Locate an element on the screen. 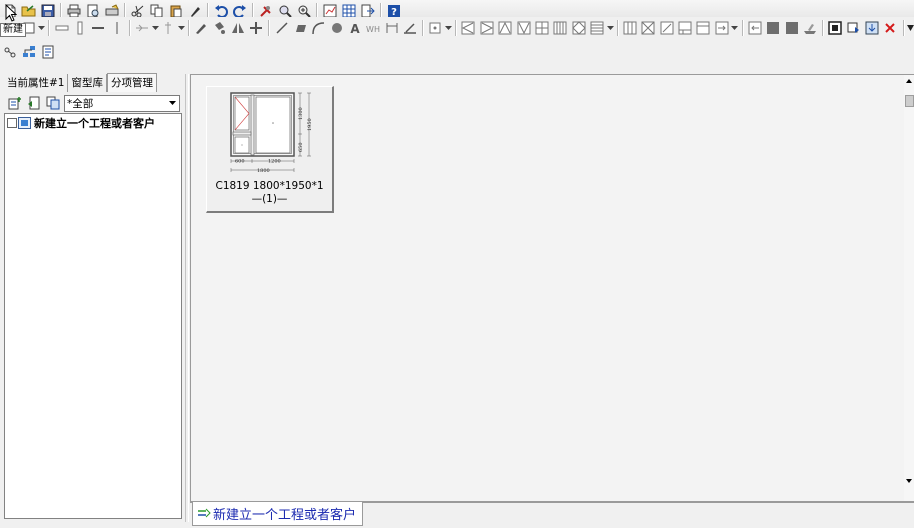 Image resolution: width=914 pixels, height=528 pixels. move-button is located at coordinates (256, 28).